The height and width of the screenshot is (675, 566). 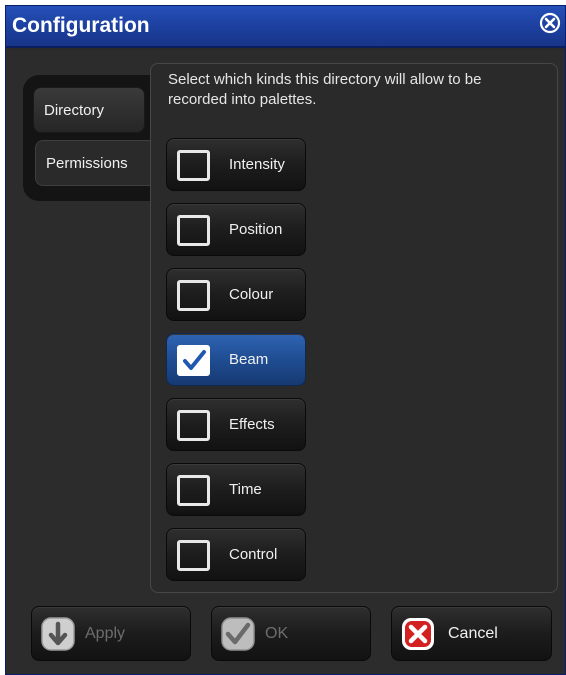 I want to click on kind-intensity-toggle: Intensity, so click(x=236, y=164).